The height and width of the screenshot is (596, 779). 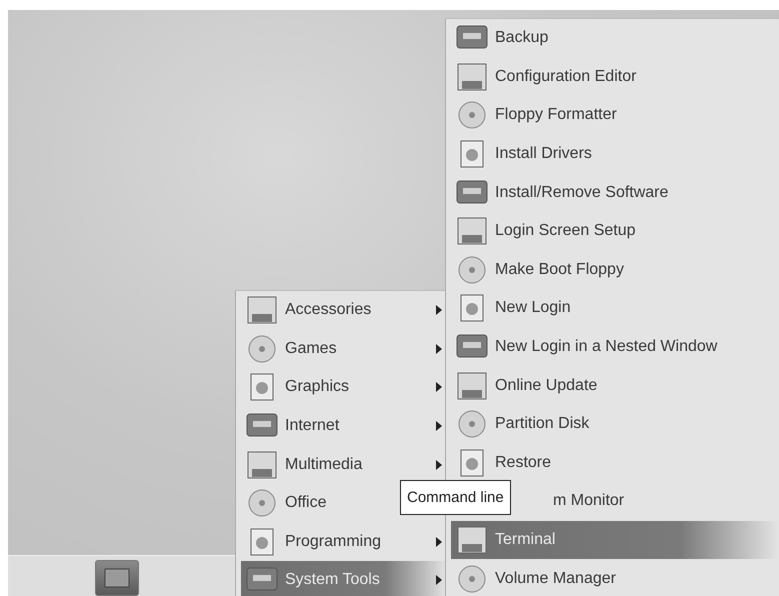 What do you see at coordinates (615, 385) in the screenshot?
I see `menu-item: Online Update` at bounding box center [615, 385].